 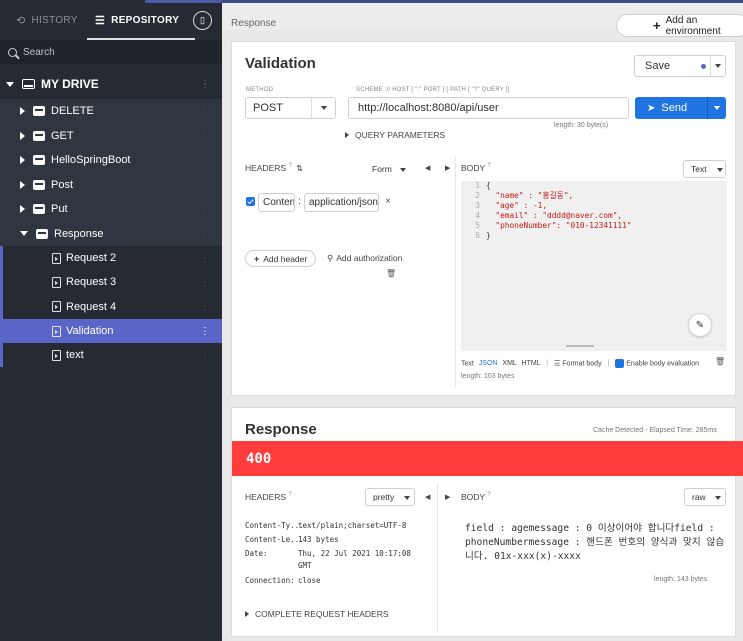 I want to click on request-item-validation: Validation ⋮, so click(x=111, y=331).